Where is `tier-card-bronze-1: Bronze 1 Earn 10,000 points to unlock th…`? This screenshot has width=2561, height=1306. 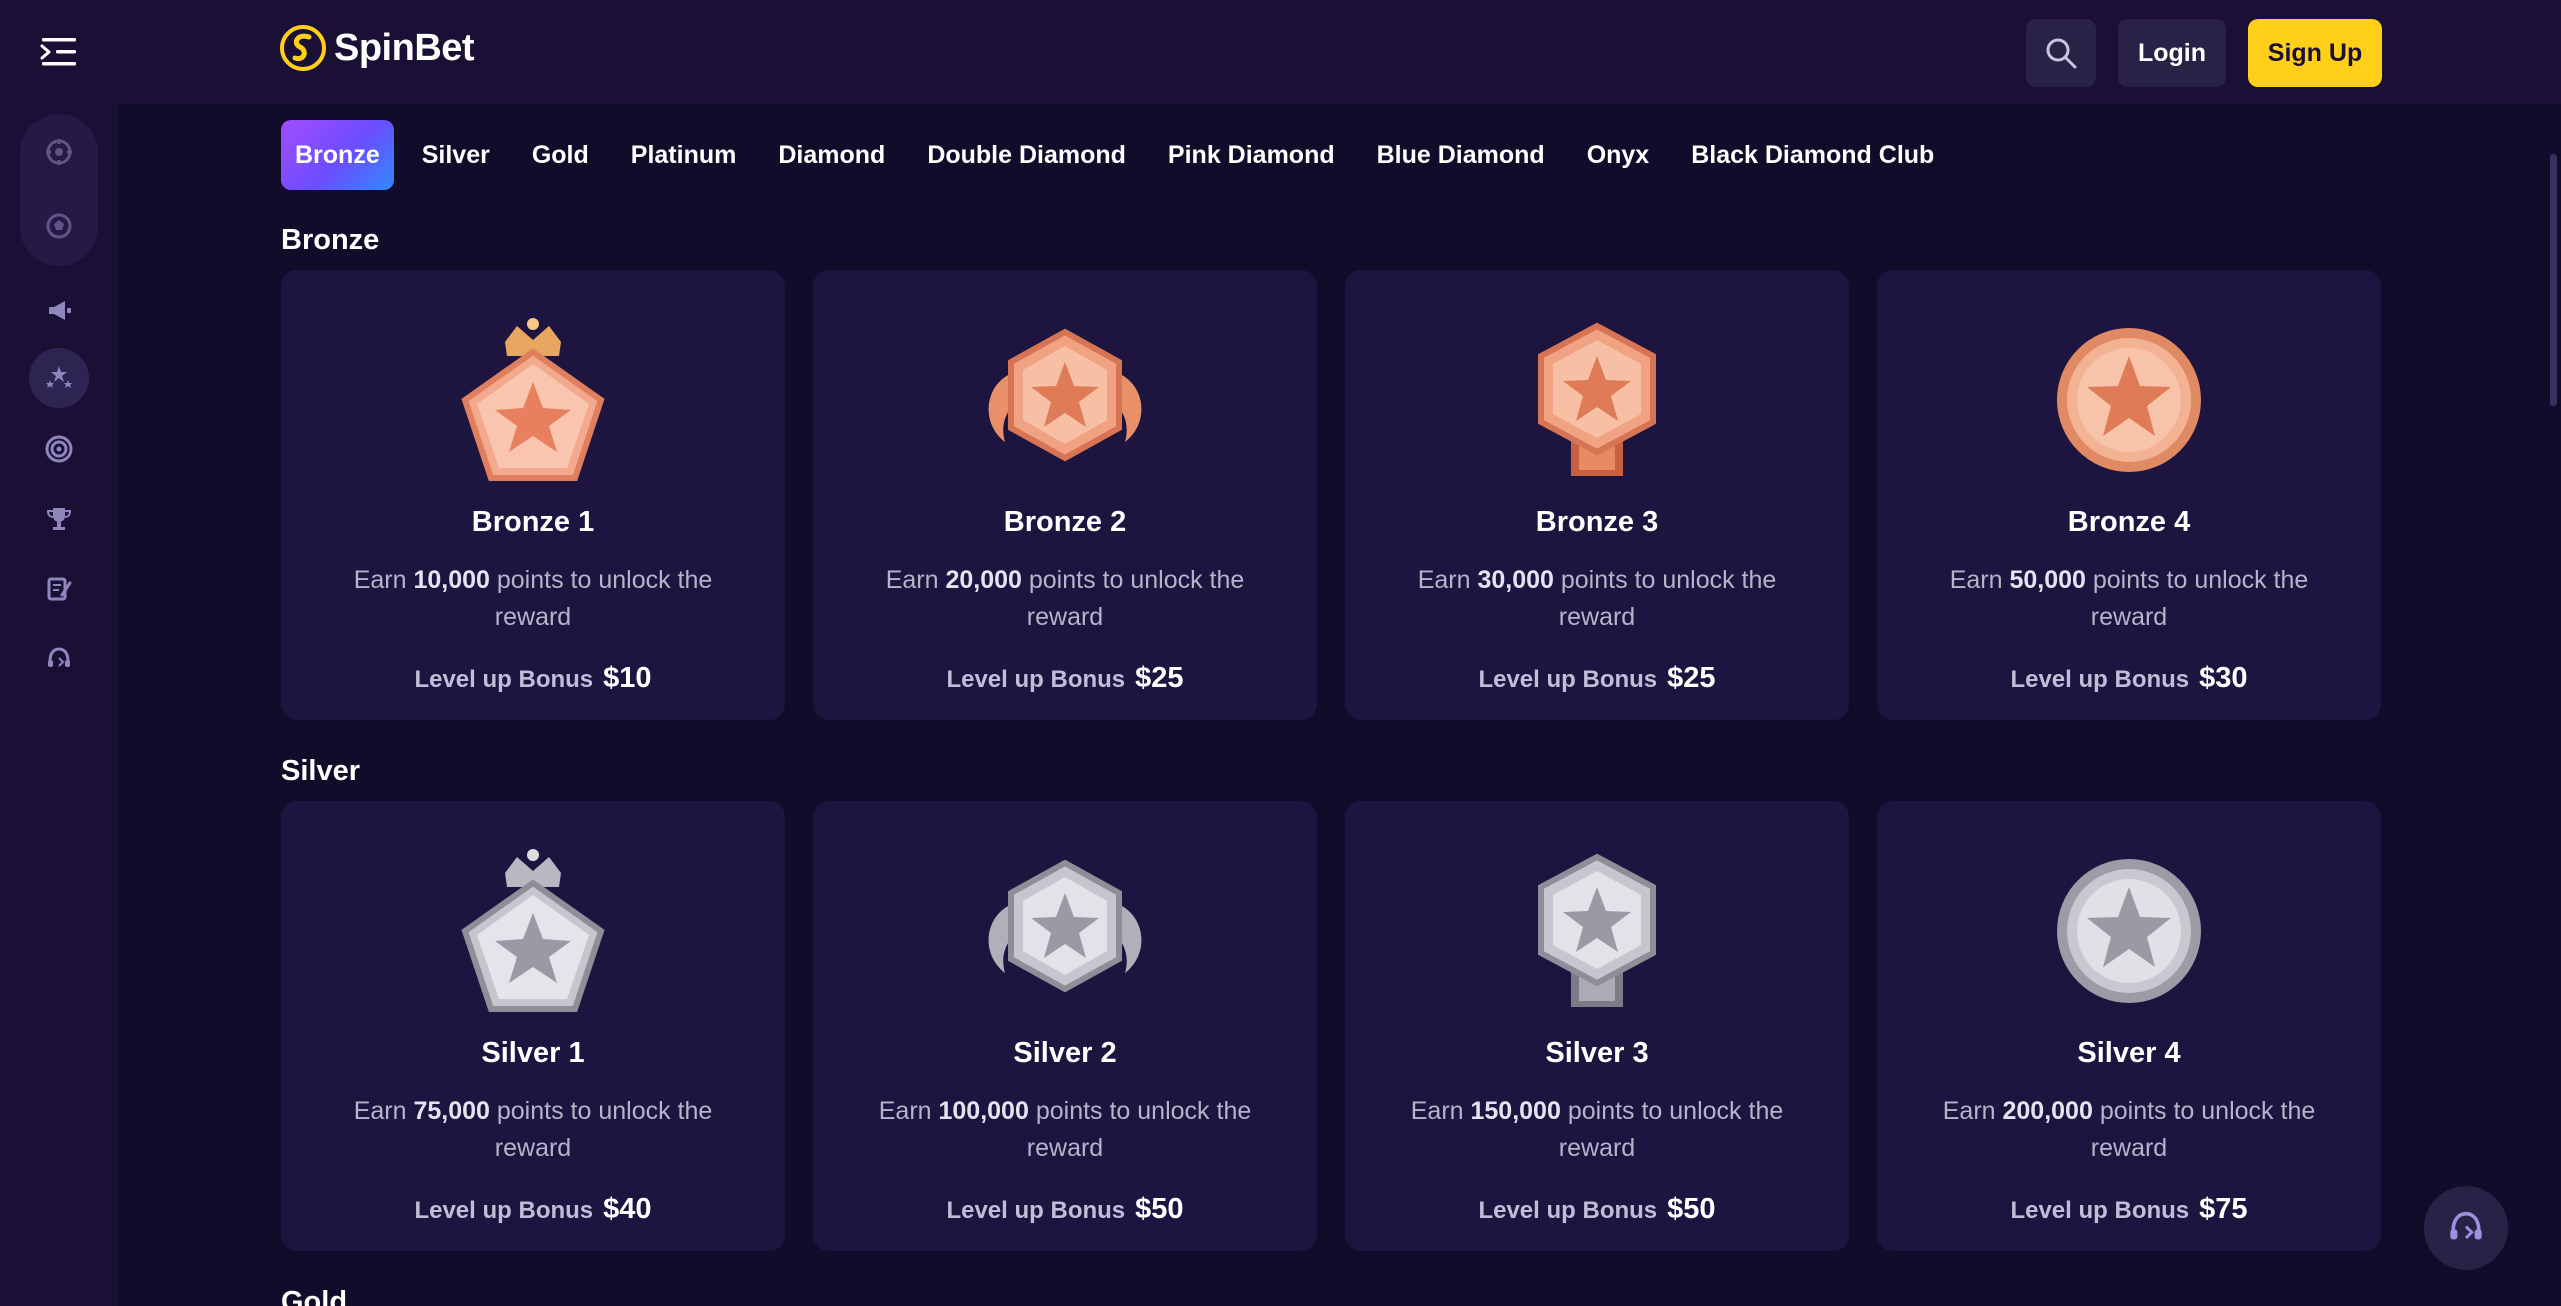 tier-card-bronze-1: Bronze 1 Earn 10,000 points to unlock th… is located at coordinates (533, 495).